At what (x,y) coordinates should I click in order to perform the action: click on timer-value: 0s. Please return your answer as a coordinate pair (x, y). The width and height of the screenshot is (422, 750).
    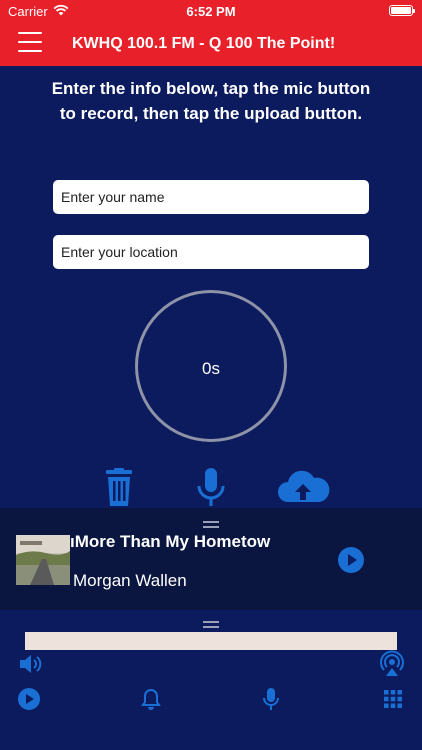
    Looking at the image, I should click on (211, 368).